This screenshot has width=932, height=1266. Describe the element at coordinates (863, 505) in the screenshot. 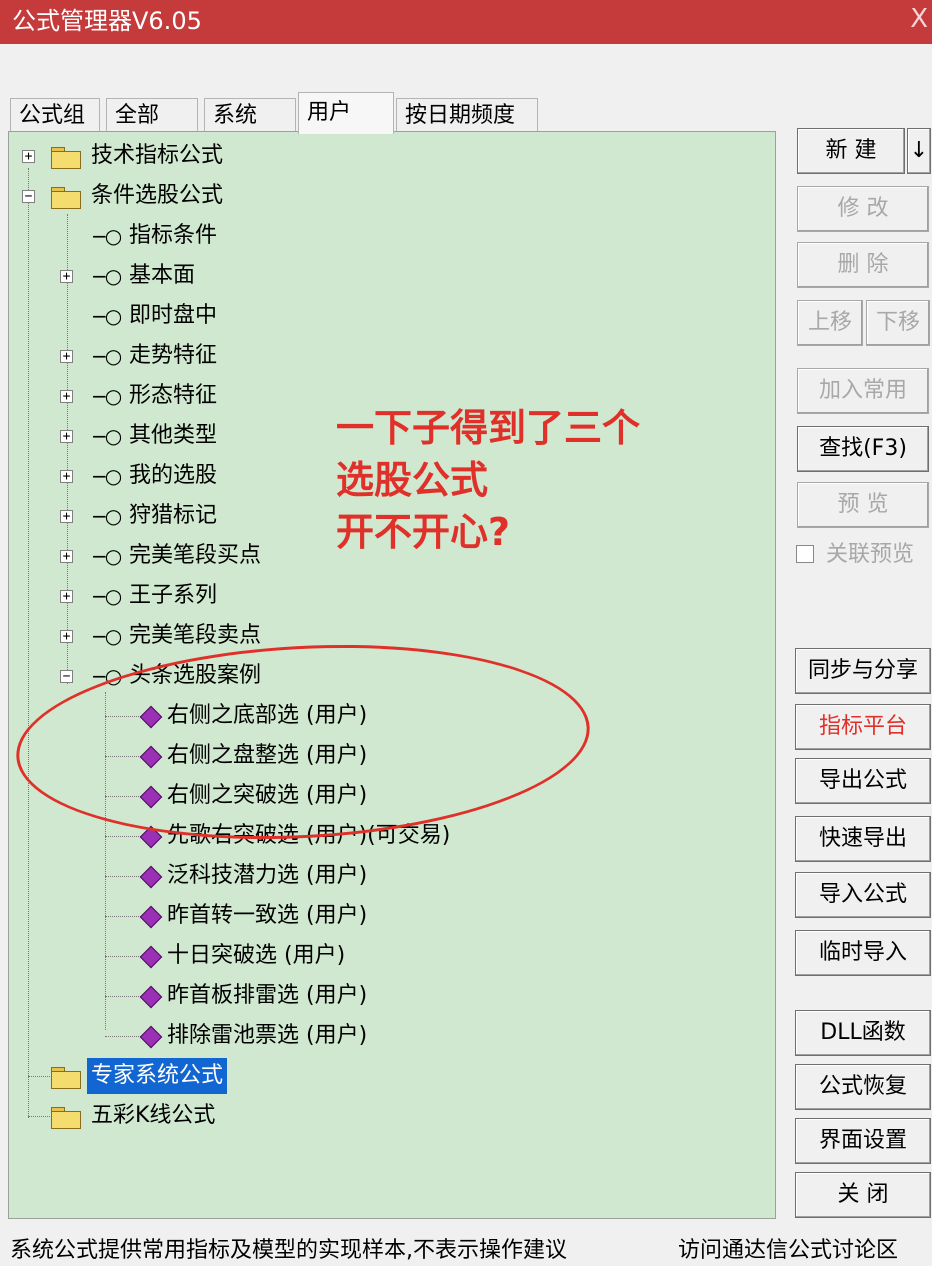

I see `preview-button: 预 览` at that location.